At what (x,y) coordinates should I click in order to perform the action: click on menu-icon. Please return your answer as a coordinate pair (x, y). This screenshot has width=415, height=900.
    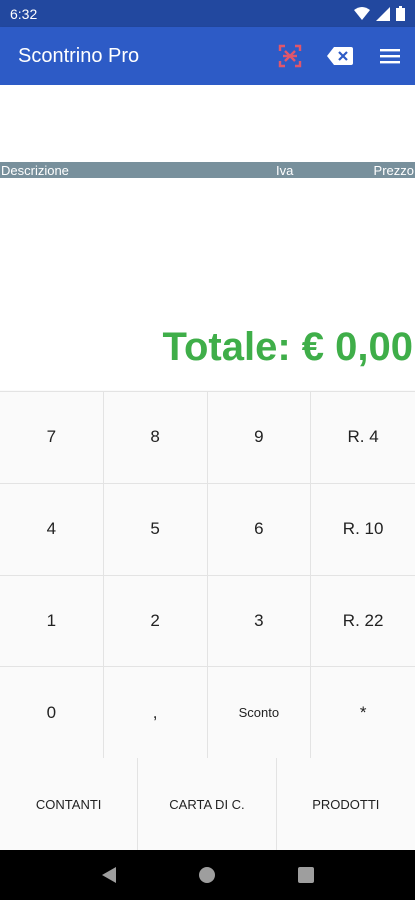
    Looking at the image, I should click on (390, 56).